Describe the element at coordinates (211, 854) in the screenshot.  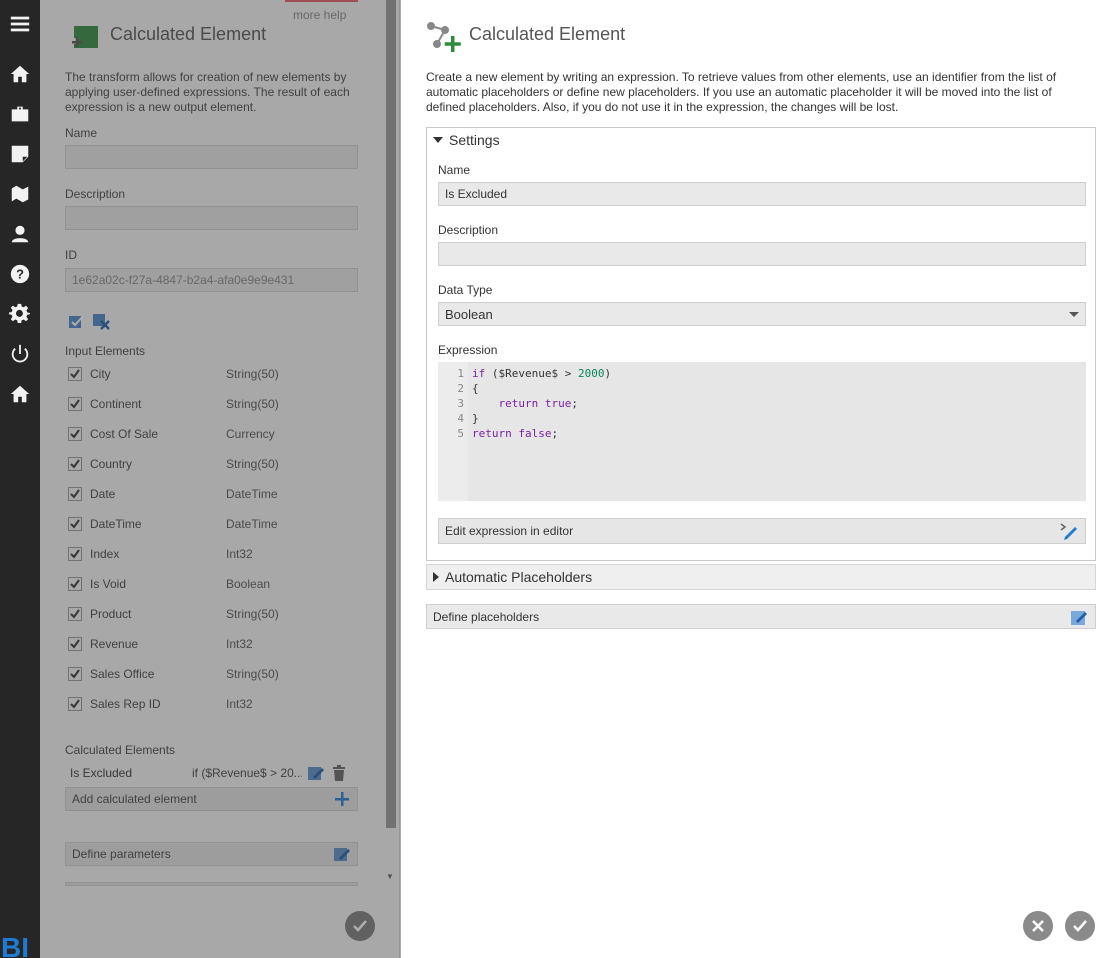
I see `define-parameters-button: Define parameters` at that location.